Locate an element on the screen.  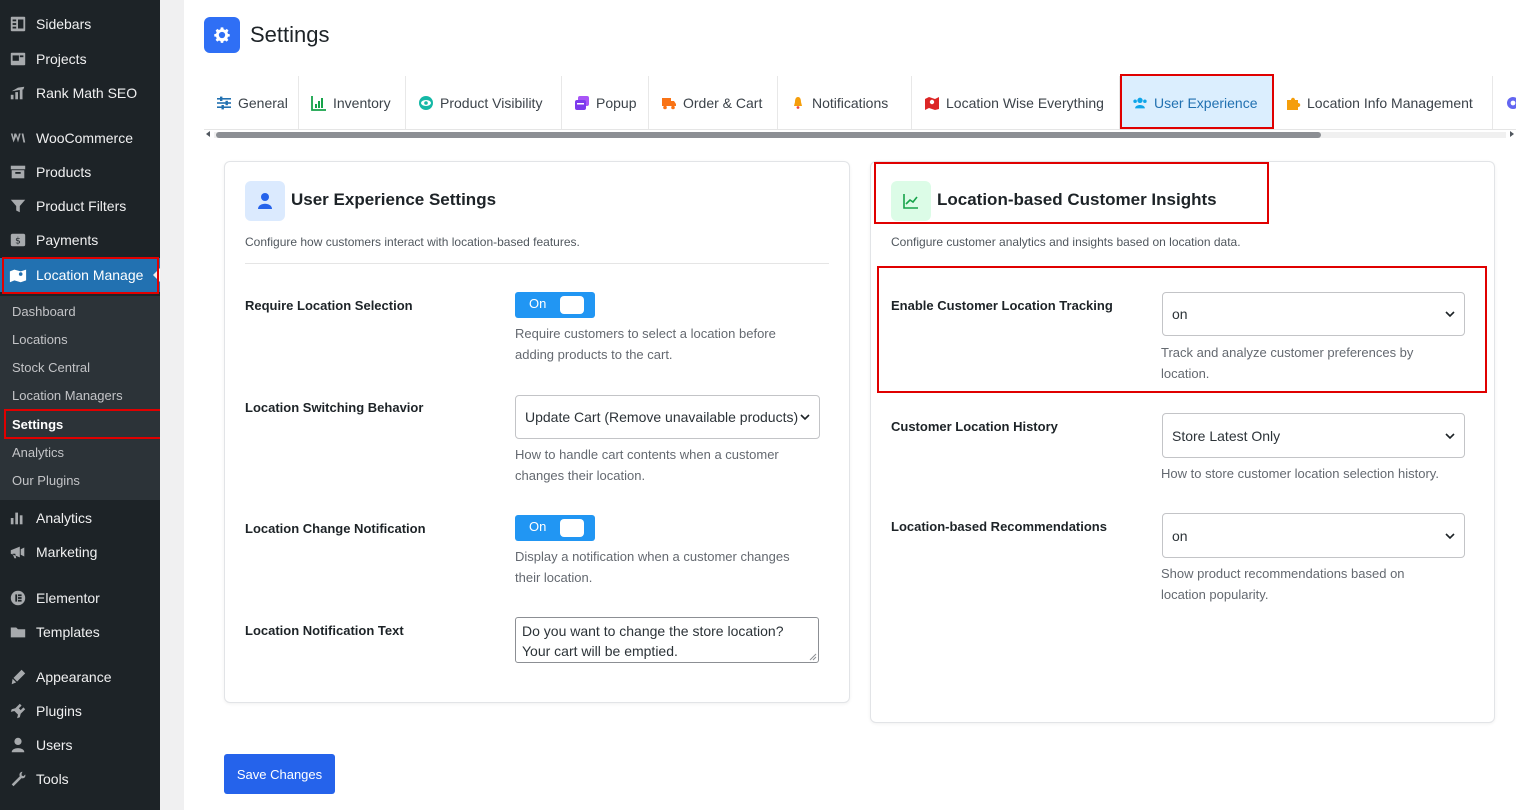
menu-elementor: Elementor is located at coordinates (80, 598).